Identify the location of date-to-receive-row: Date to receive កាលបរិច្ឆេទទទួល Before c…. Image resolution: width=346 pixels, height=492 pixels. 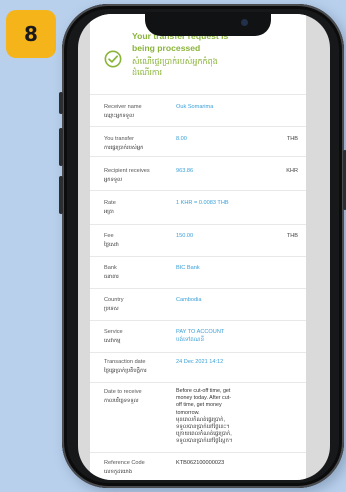
(198, 417).